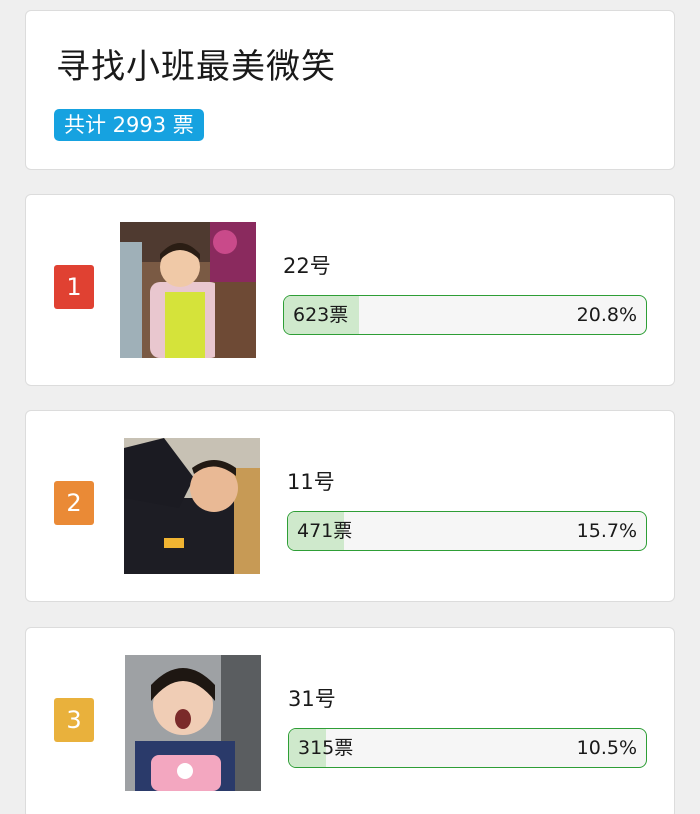 The image size is (700, 814). I want to click on rank-badge: 3, so click(74, 720).